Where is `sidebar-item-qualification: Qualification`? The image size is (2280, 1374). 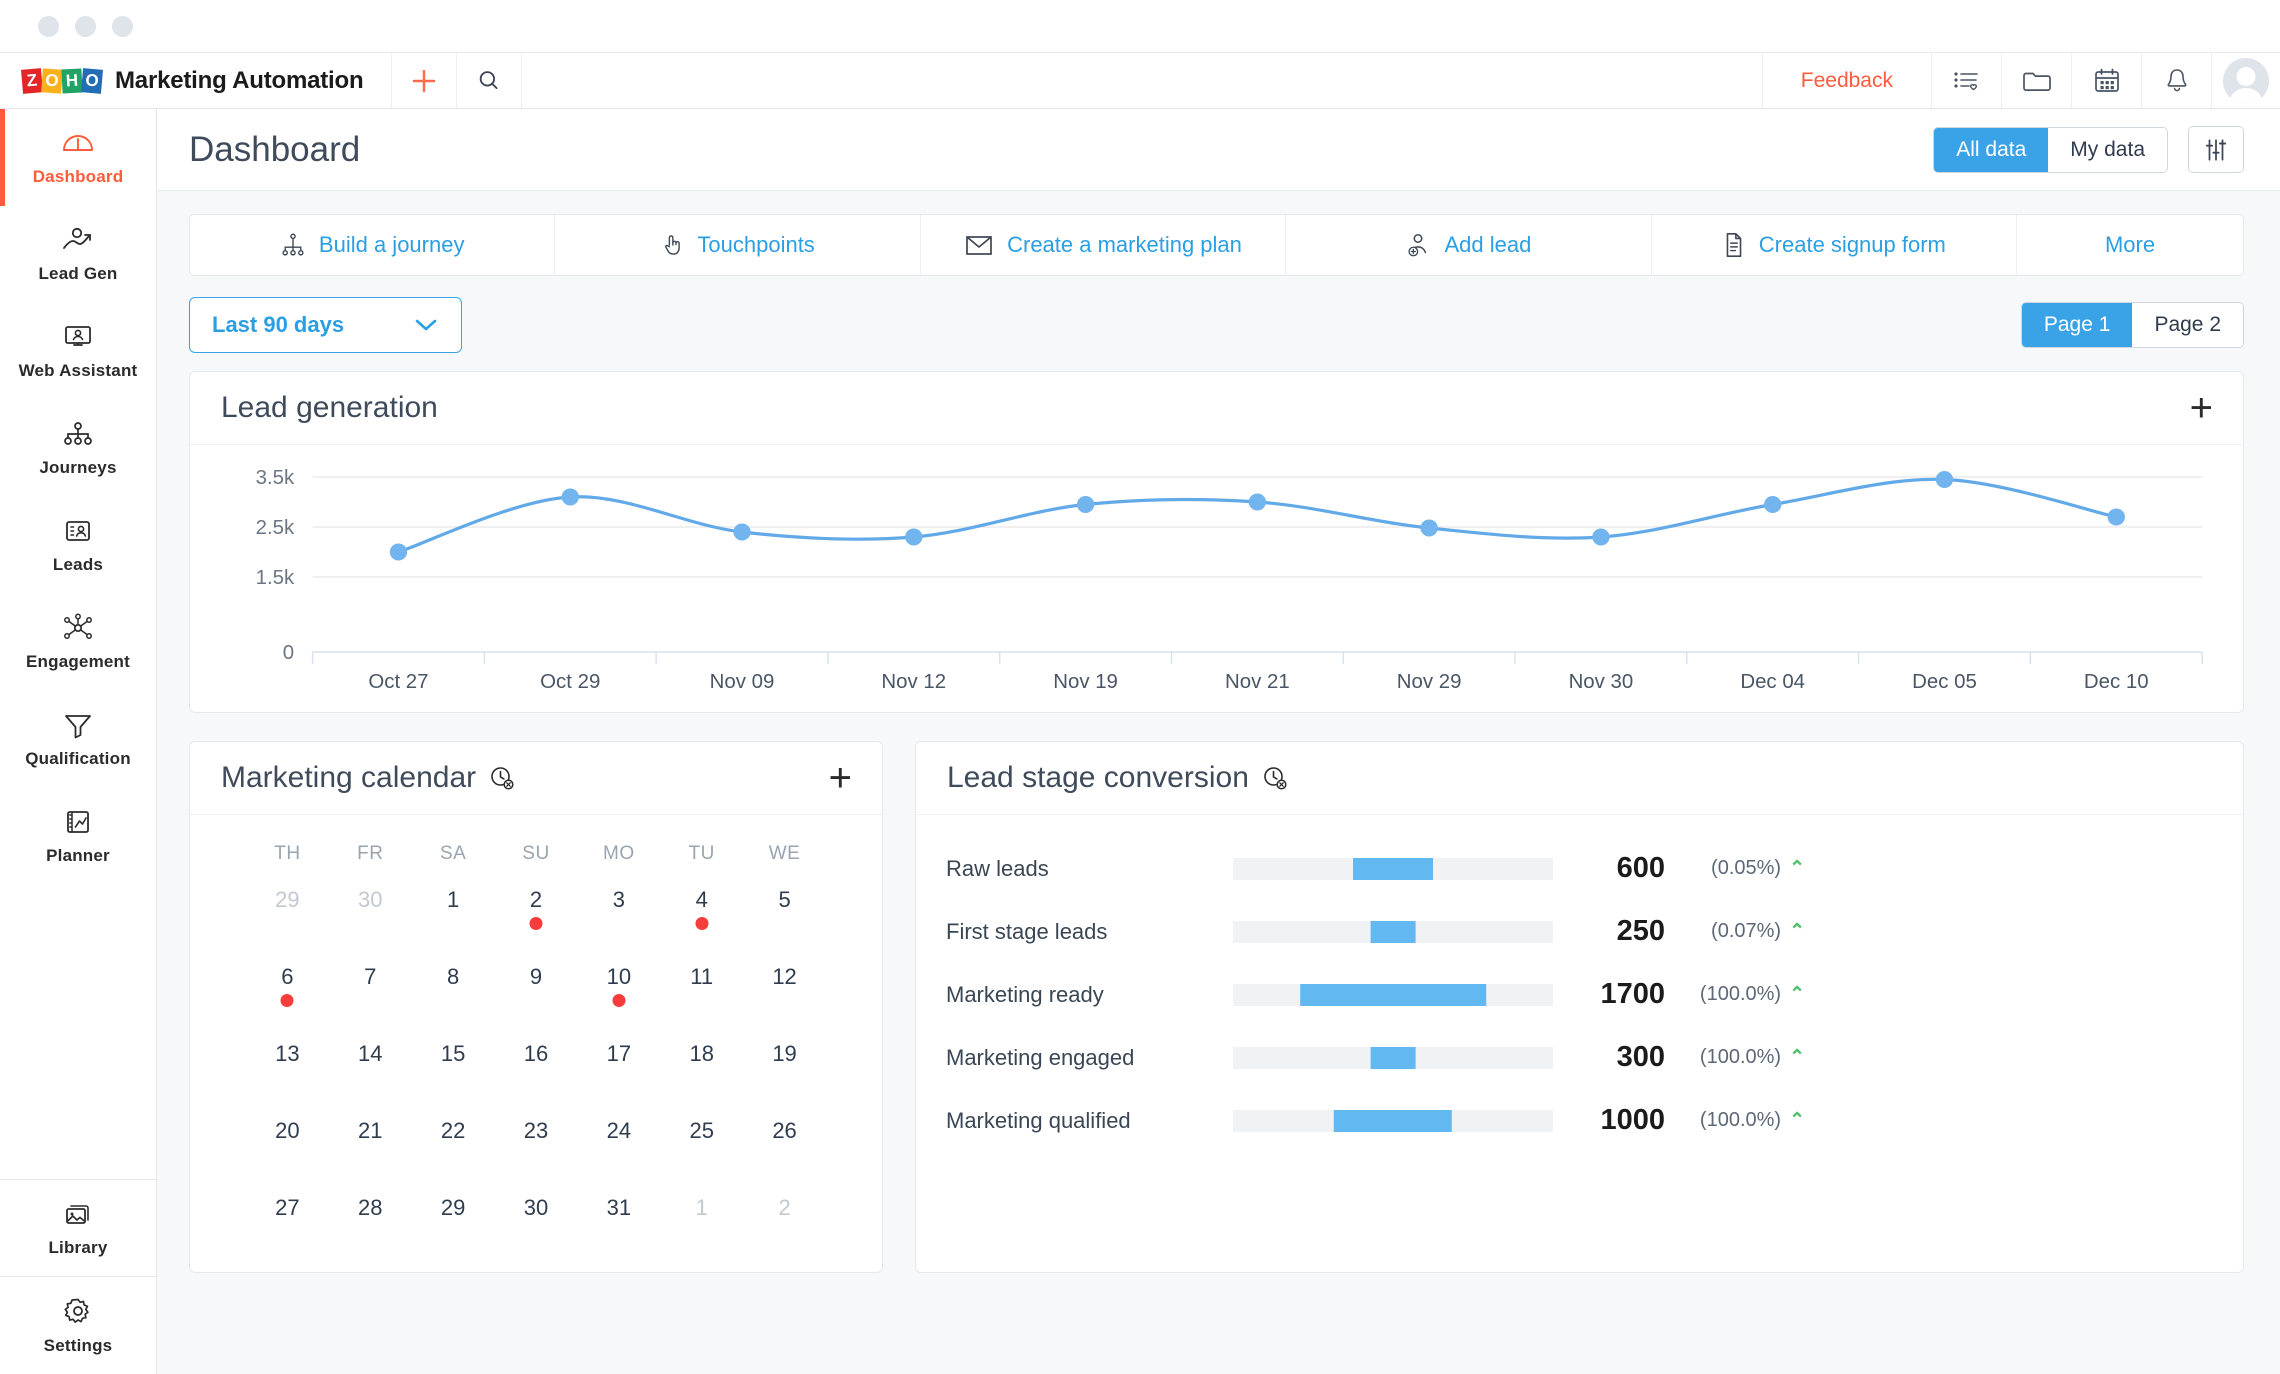 sidebar-item-qualification: Qualification is located at coordinates (78, 739).